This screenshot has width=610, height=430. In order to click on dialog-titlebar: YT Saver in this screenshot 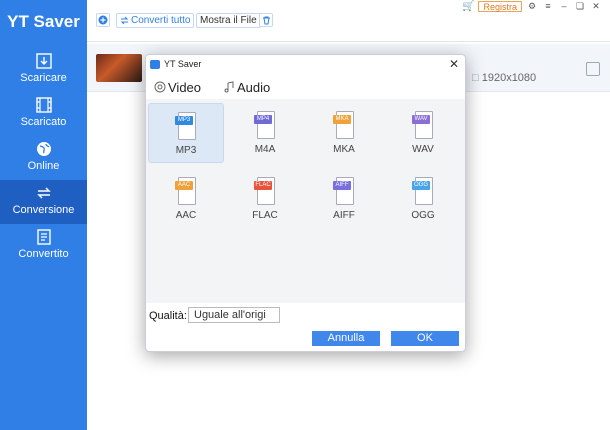, I will do `click(305, 64)`.